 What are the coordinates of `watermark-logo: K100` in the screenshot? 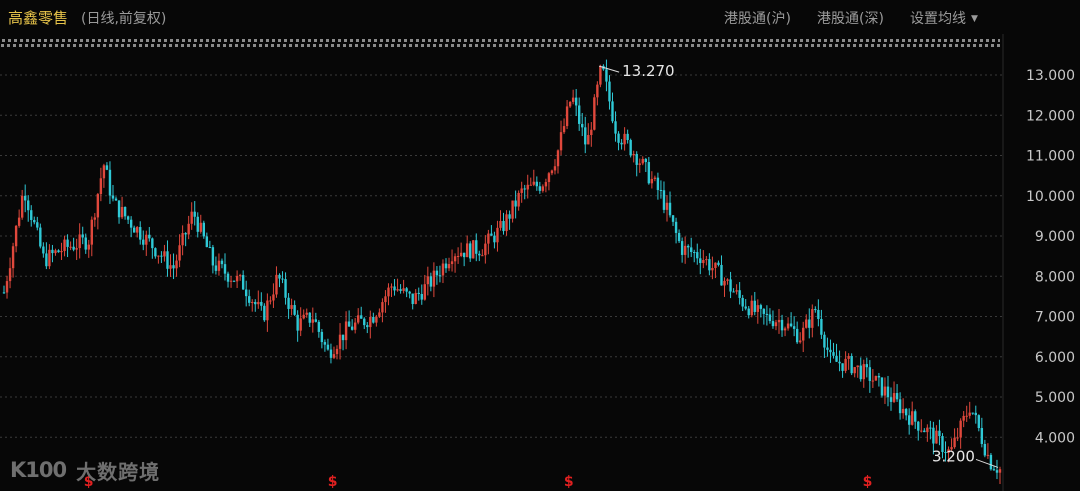 It's located at (38, 470).